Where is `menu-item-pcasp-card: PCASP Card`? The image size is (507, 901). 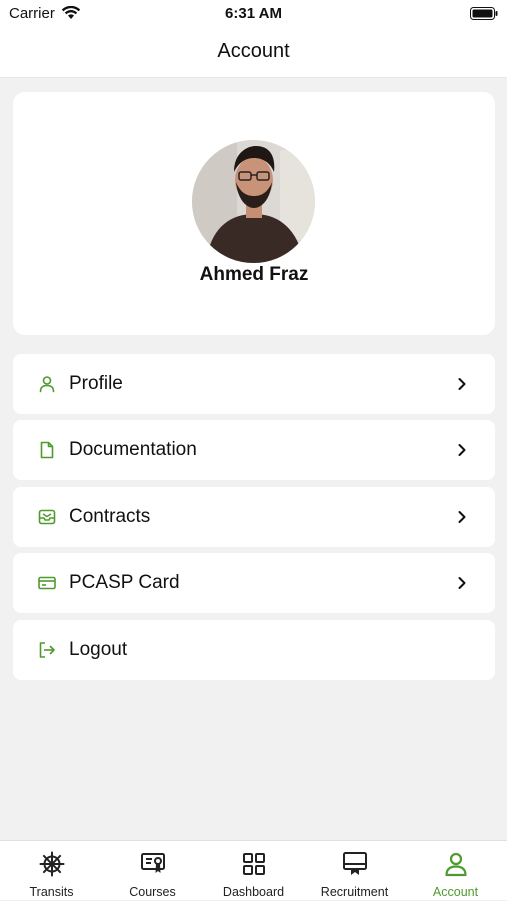 menu-item-pcasp-card: PCASP Card is located at coordinates (254, 583).